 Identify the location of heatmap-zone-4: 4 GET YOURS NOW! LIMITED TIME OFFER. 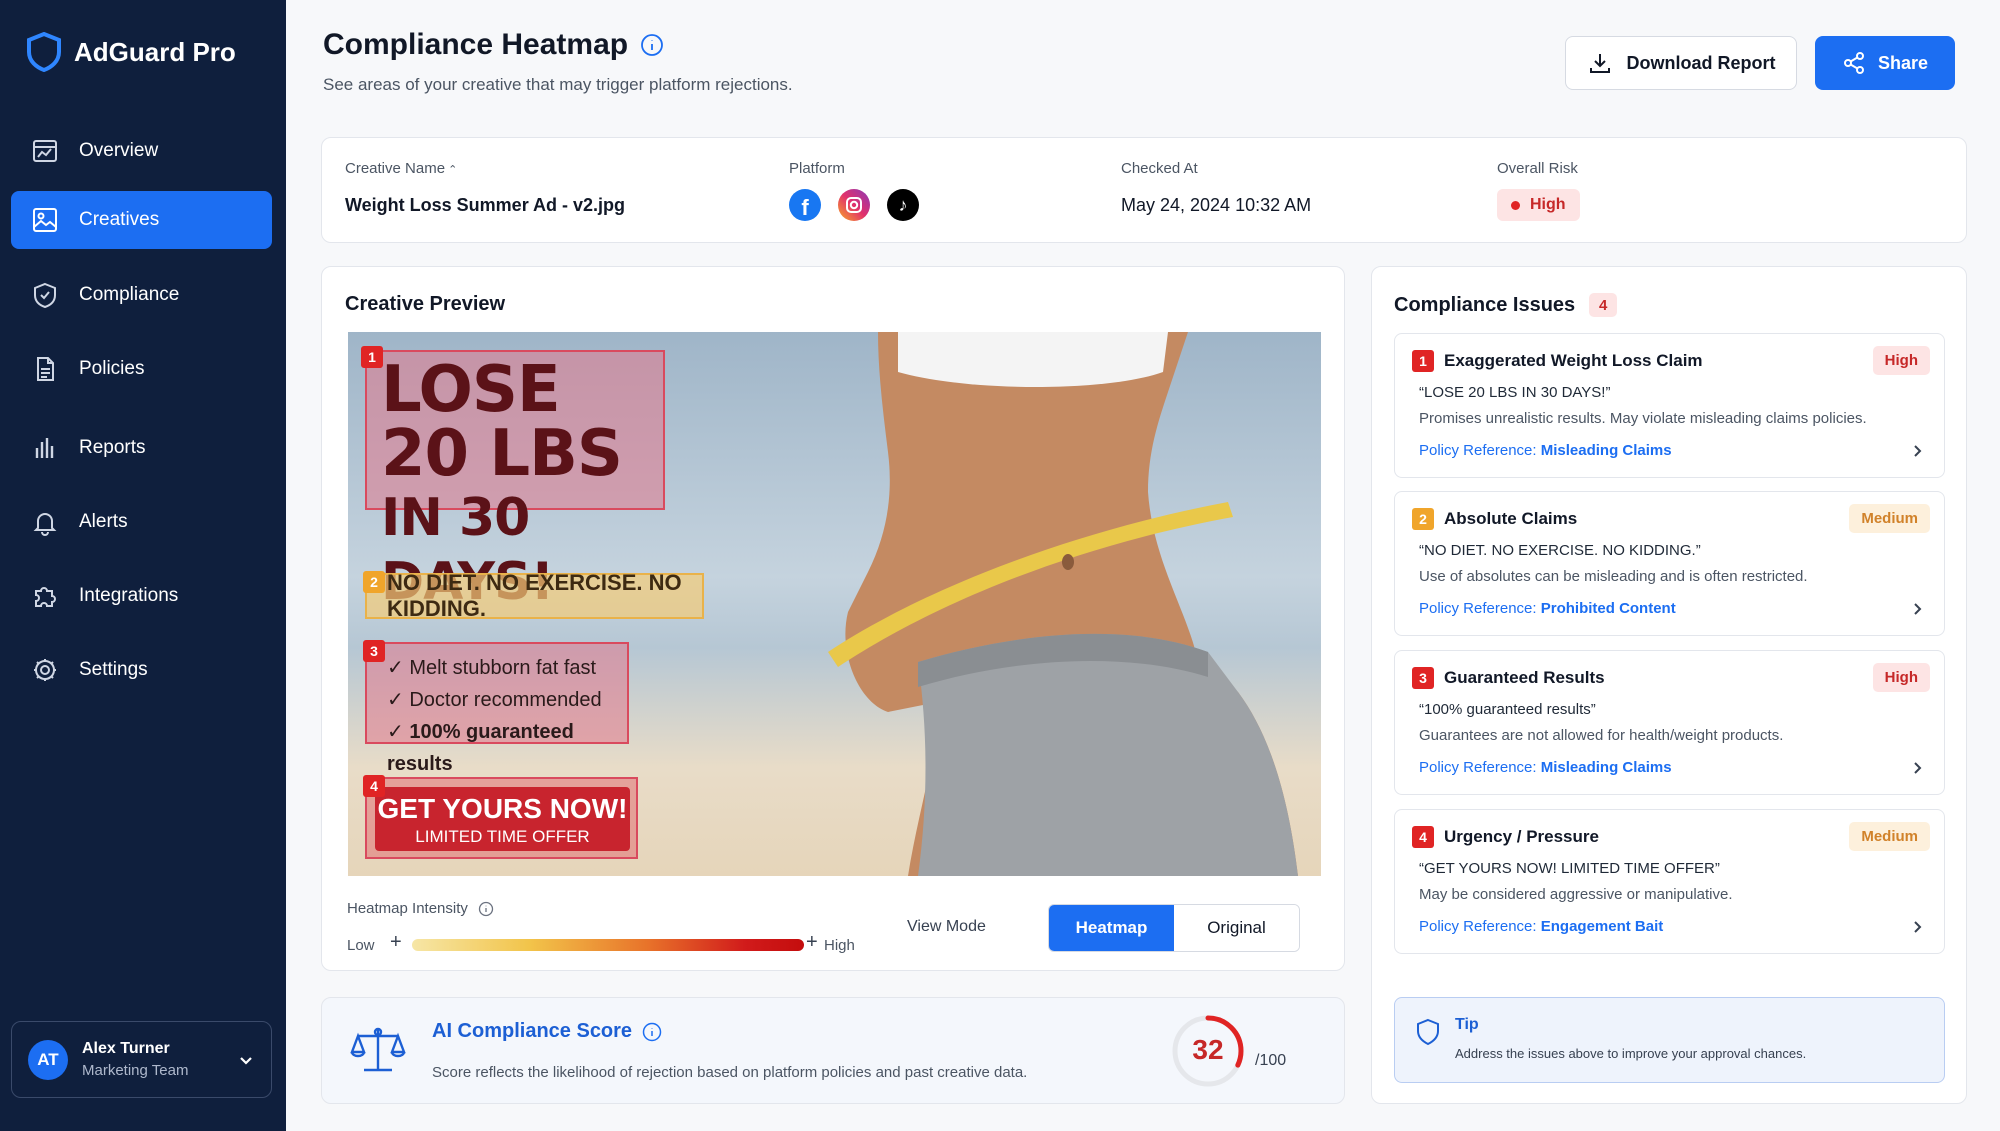
(500, 817).